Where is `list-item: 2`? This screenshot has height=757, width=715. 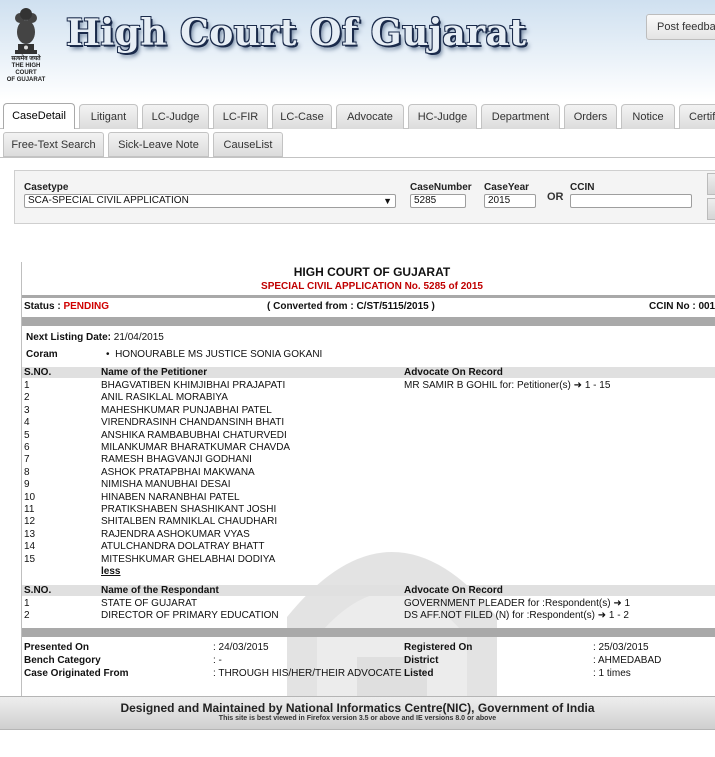 list-item: 2 is located at coordinates (27, 398).